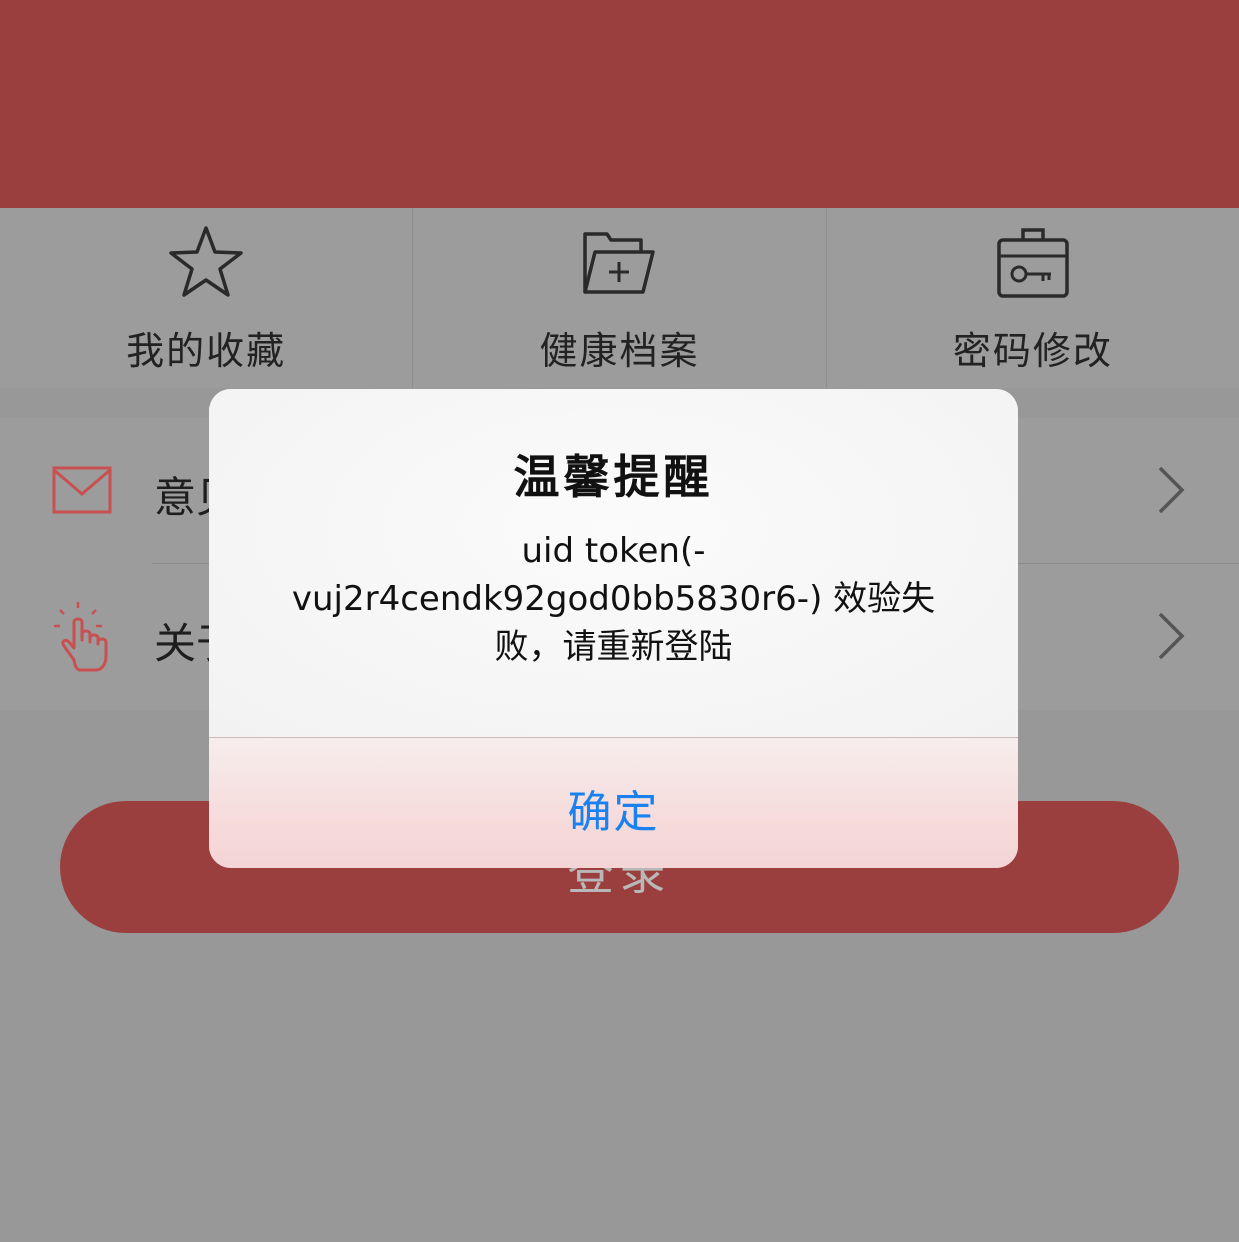  What do you see at coordinates (613, 812) in the screenshot?
I see `alert-confirm-label: 确定` at bounding box center [613, 812].